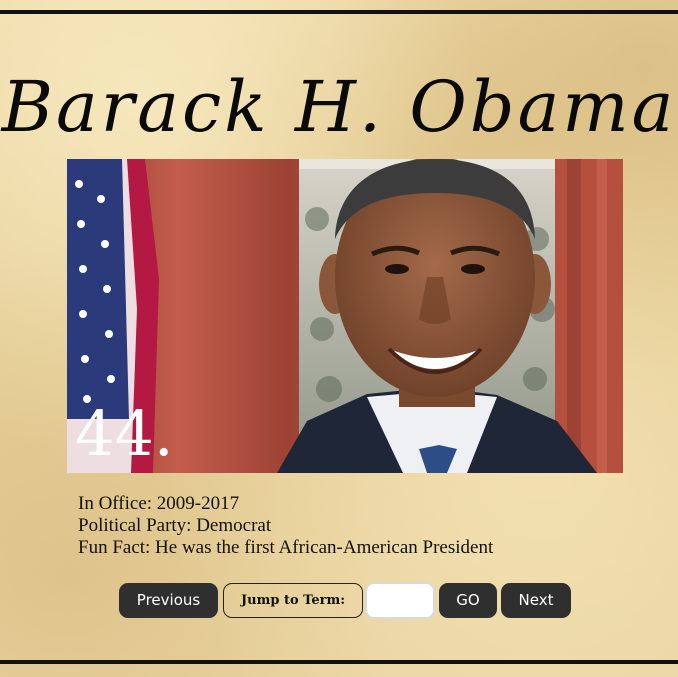 Image resolution: width=678 pixels, height=677 pixels. Describe the element at coordinates (159, 503) in the screenshot. I see `in-office-fact: In Office: 2009-2017` at that location.